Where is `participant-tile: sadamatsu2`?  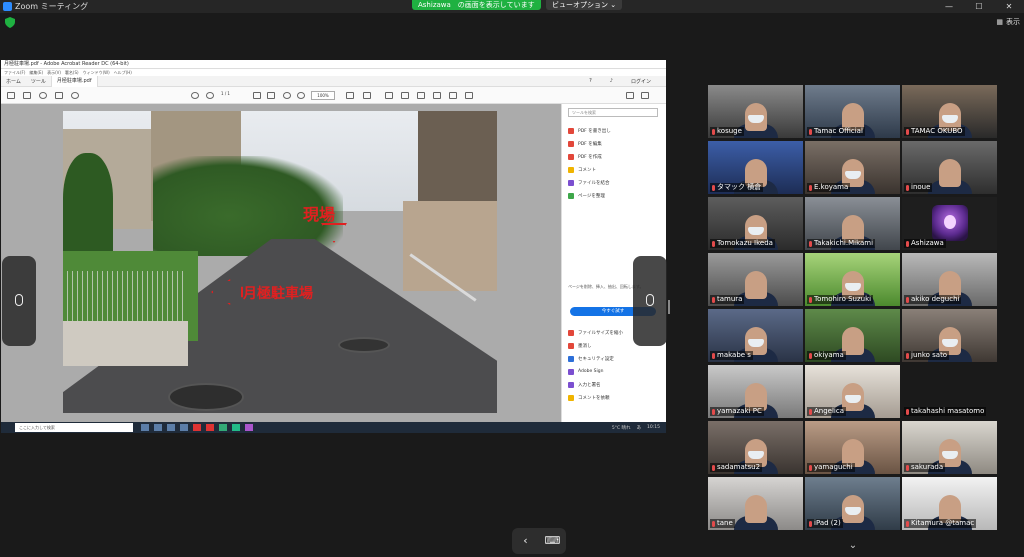 participant-tile: sadamatsu2 is located at coordinates (755, 447).